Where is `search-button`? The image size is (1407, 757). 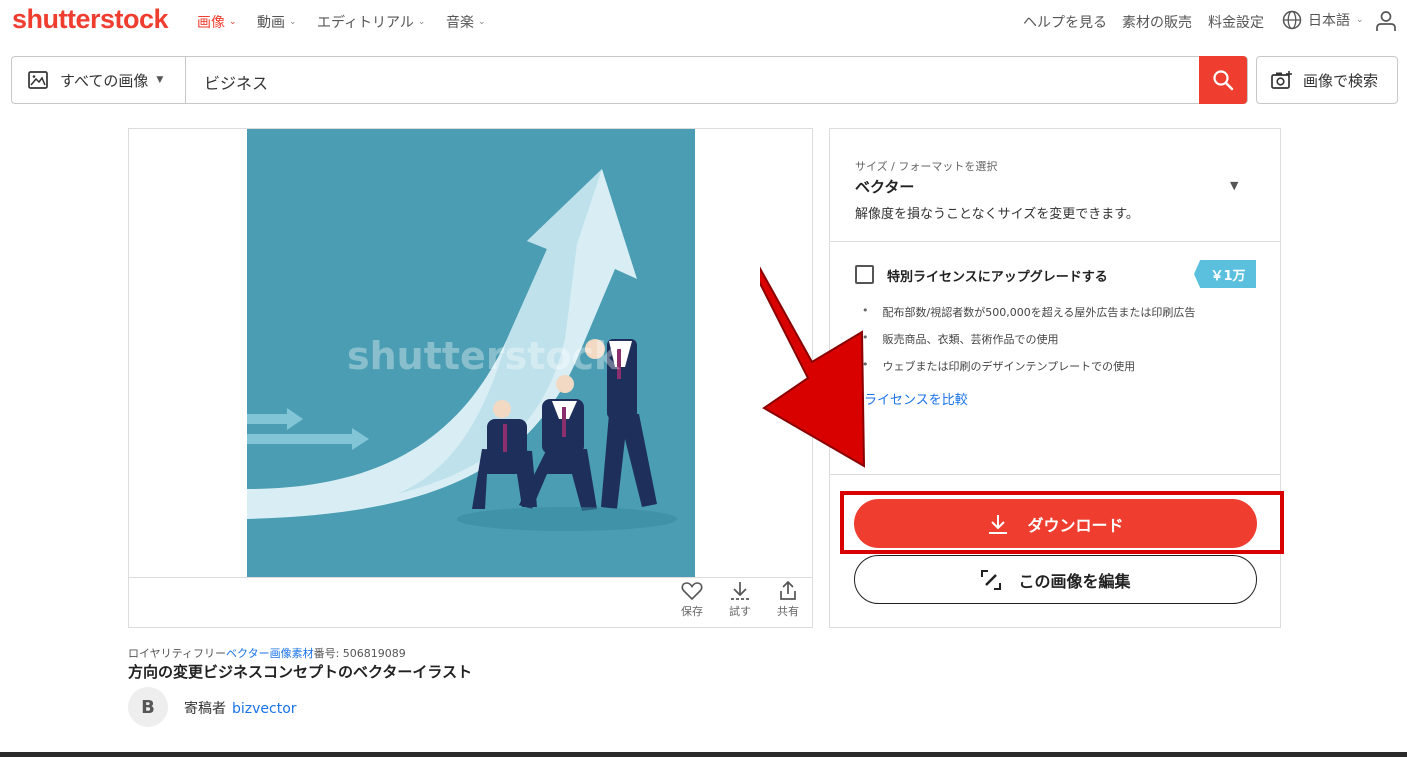 search-button is located at coordinates (1223, 80).